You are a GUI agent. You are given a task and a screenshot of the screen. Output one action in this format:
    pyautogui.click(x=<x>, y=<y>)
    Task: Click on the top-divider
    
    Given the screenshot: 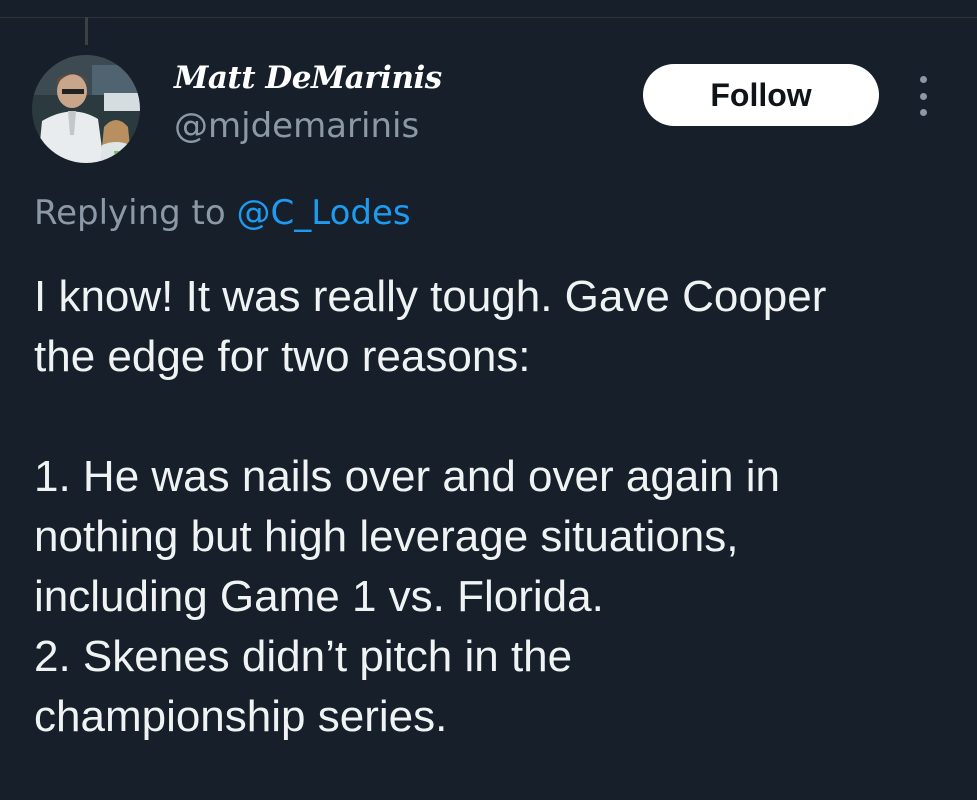 What is the action you would take?
    pyautogui.click(x=488, y=17)
    